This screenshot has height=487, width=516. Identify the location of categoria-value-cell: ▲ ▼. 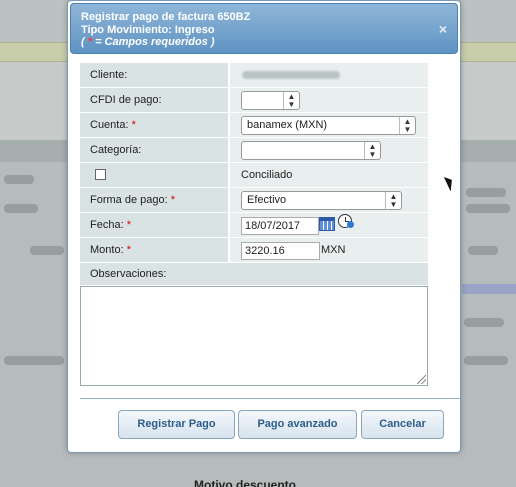
(329, 150).